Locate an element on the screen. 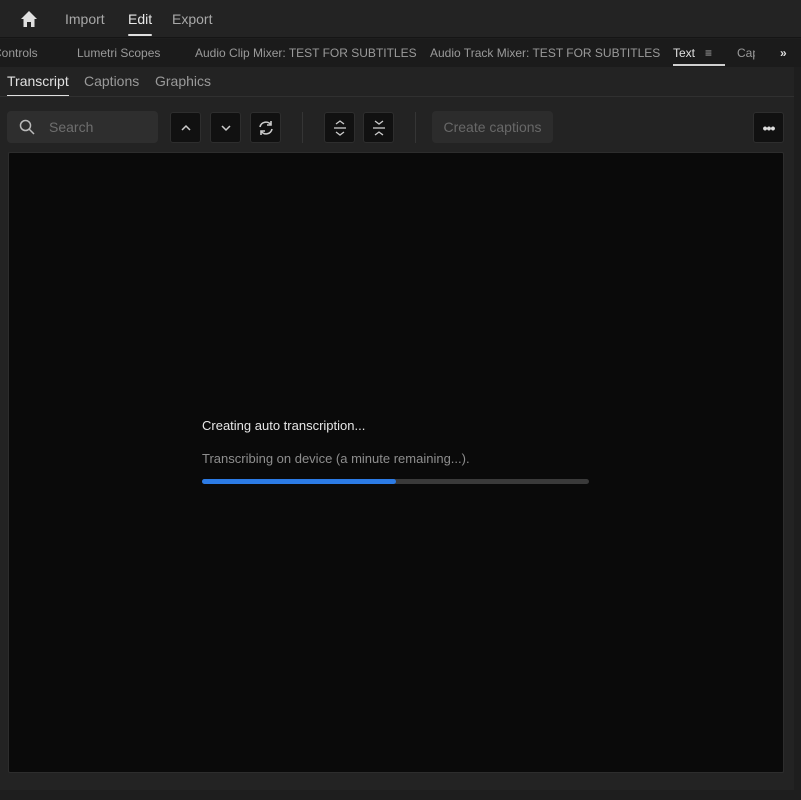 This screenshot has width=801, height=800. top-bar: Import Edit Export is located at coordinates (400, 19).